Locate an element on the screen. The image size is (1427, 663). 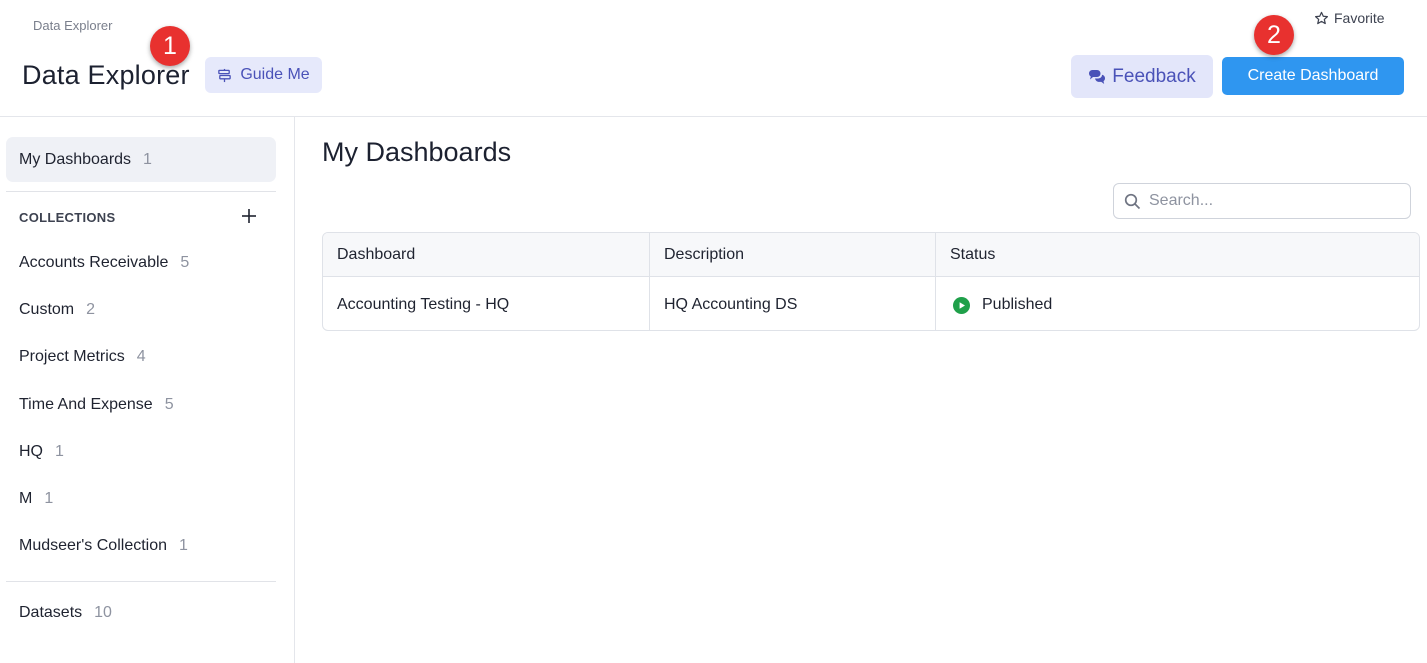
breadcrumb: Data Explorer is located at coordinates (72, 25).